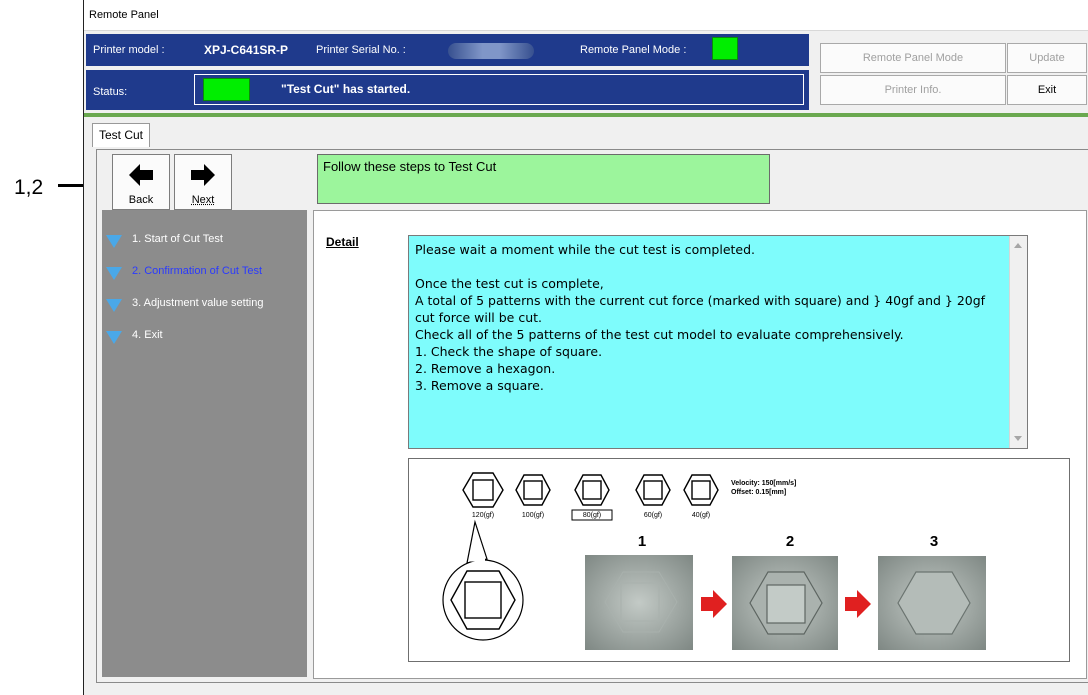 This screenshot has height=695, width=1088. Describe the element at coordinates (710, 266) in the screenshot. I see `detail-line` at that location.